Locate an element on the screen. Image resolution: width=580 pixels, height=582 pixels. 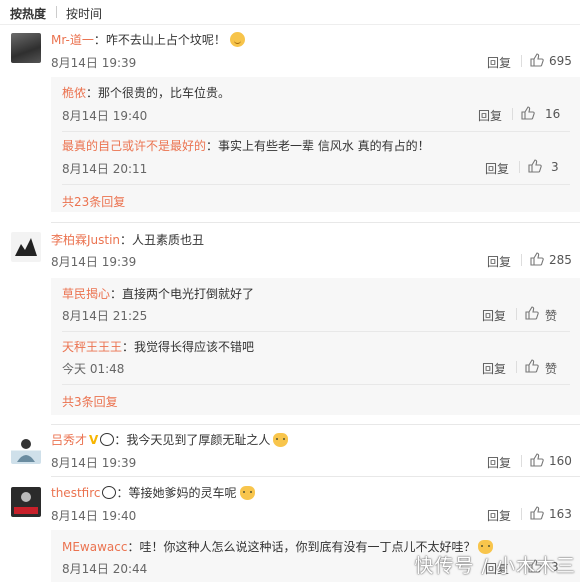
comment-text: thestfirc ：等接她爹妈的灵车呢 is located at coordinates (153, 492).